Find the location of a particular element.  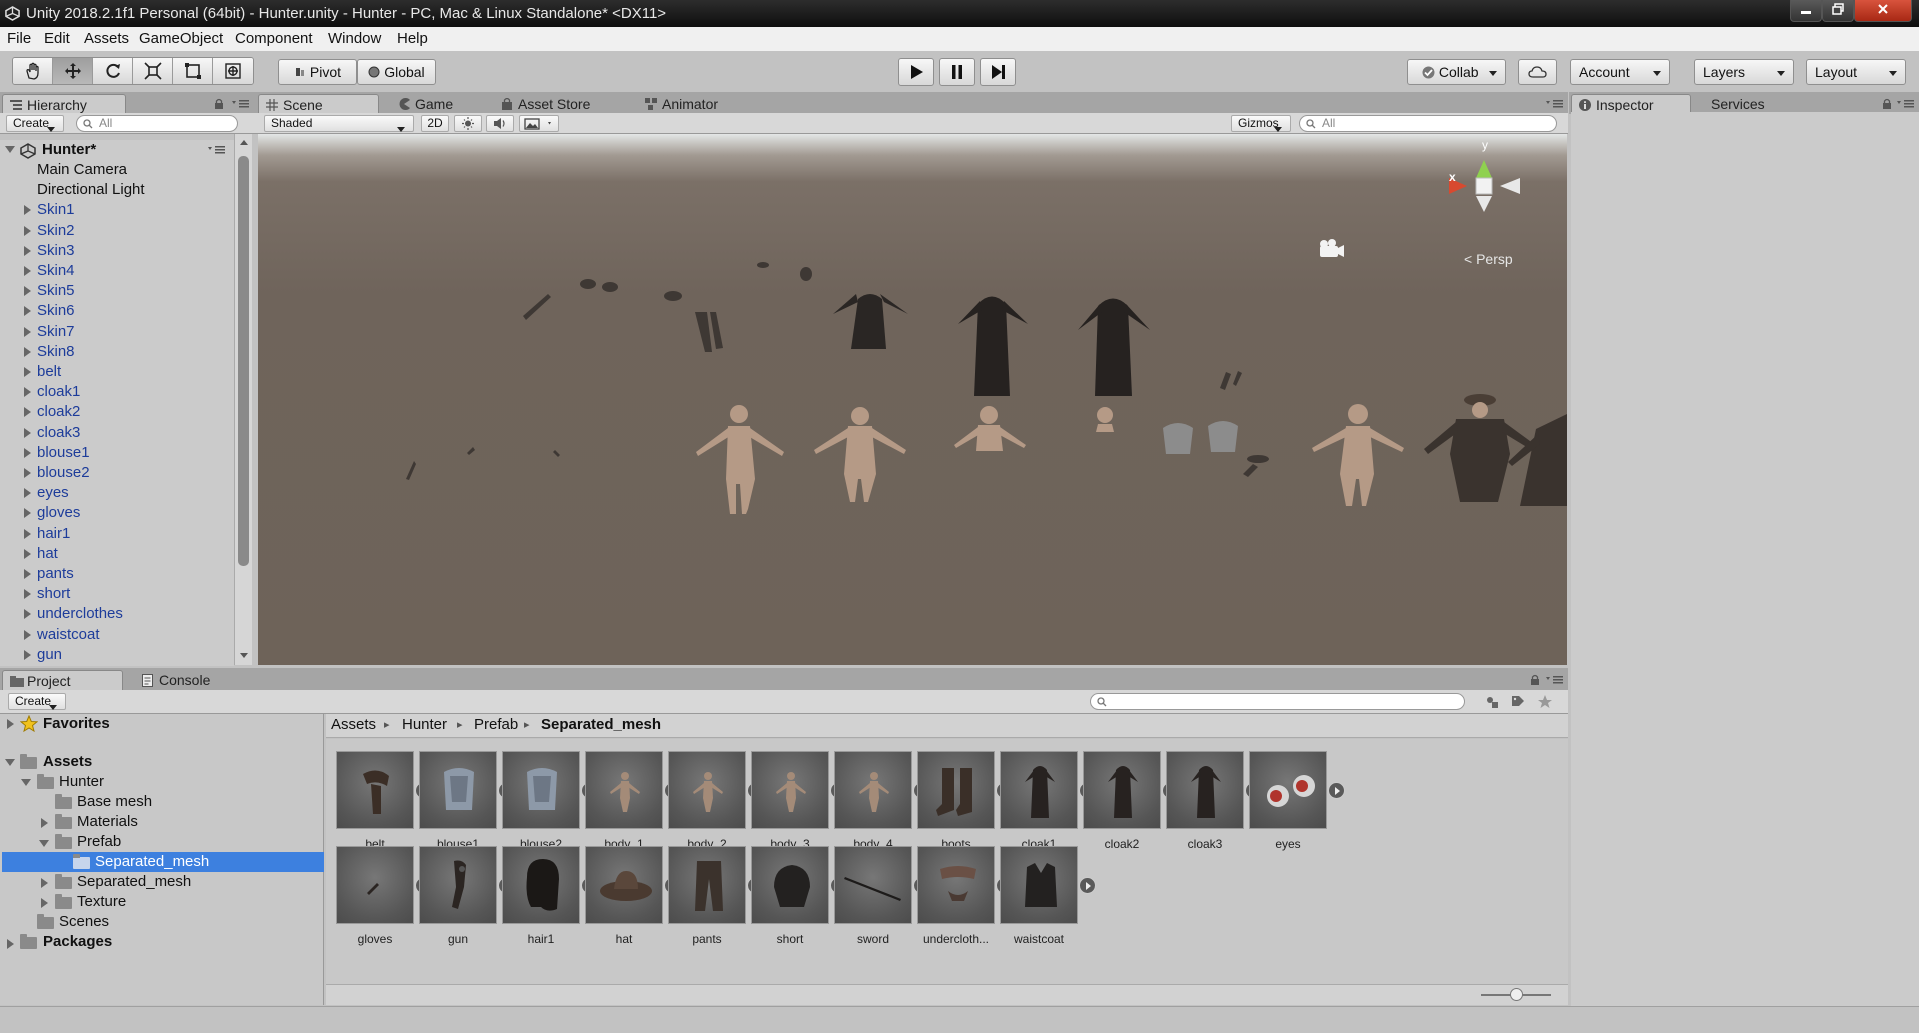

hierarchy-item: cloak3 is located at coordinates (58, 433).